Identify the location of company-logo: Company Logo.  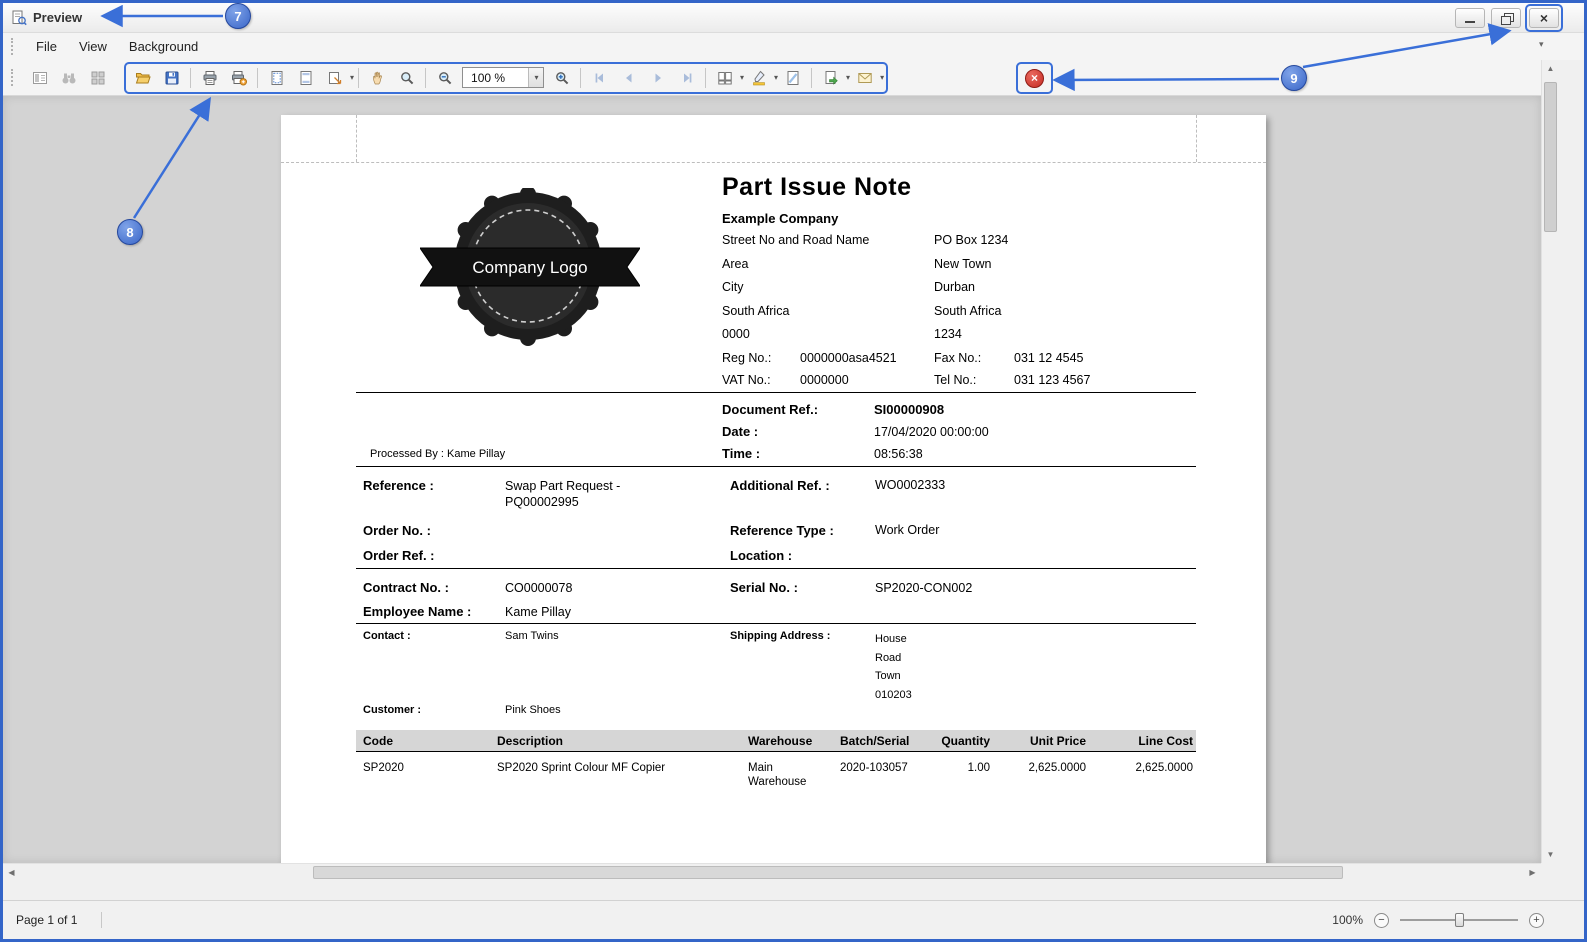
(530, 268).